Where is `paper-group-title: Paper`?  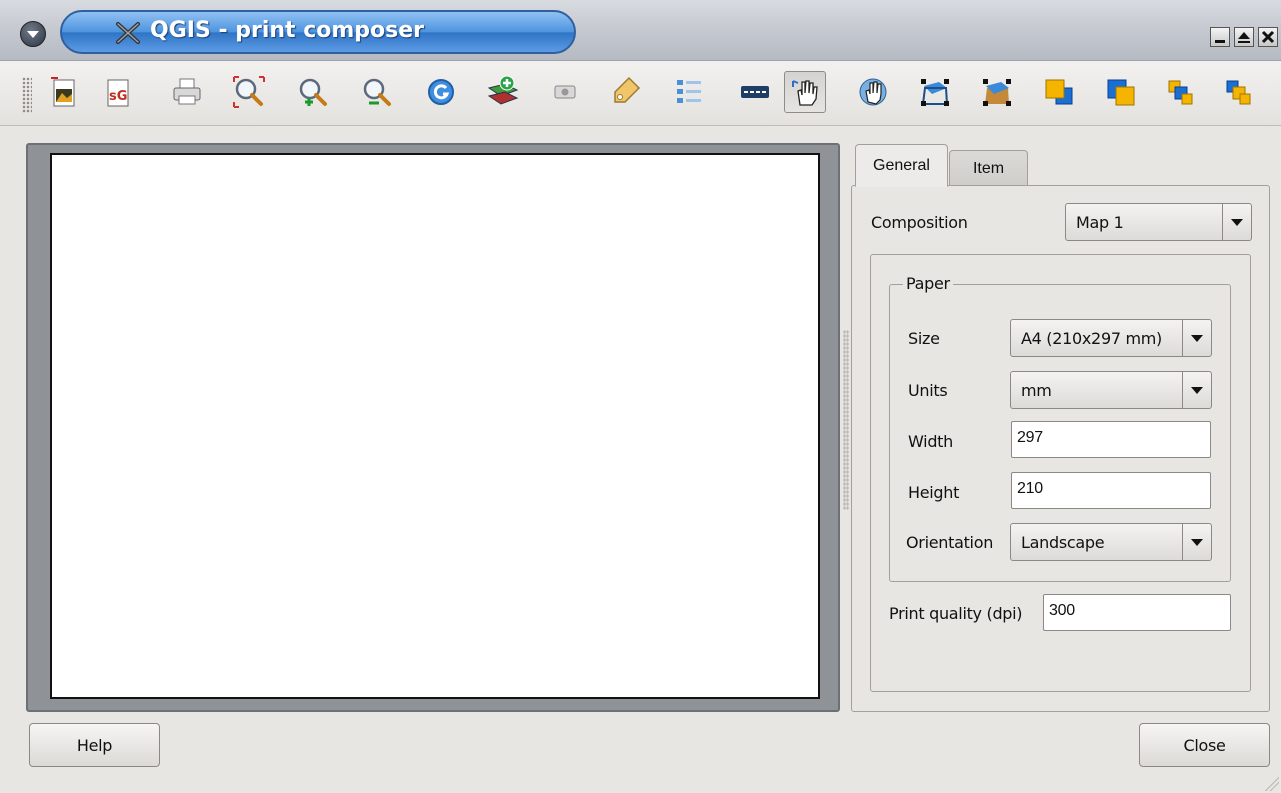 paper-group-title: Paper is located at coordinates (928, 283).